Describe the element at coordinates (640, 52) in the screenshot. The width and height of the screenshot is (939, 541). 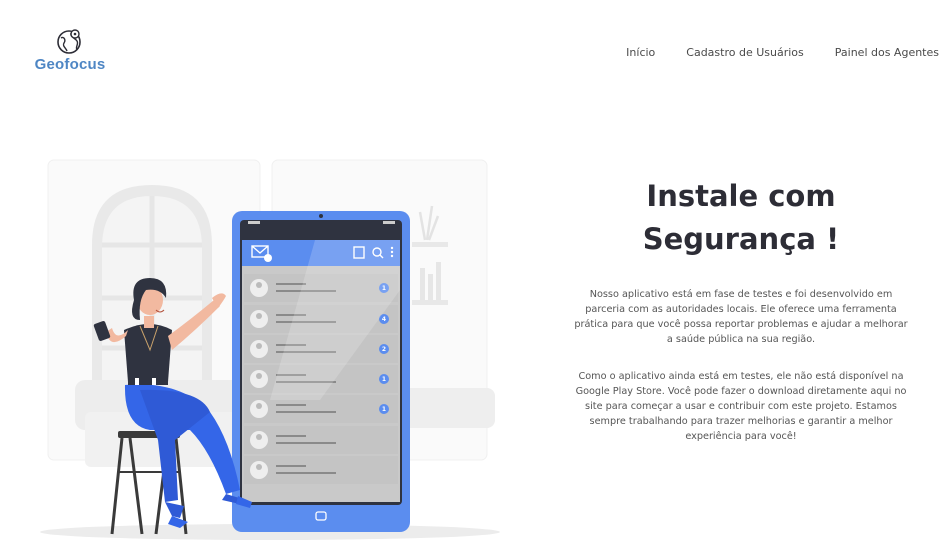
I see `nav-item-inicio: Início` at that location.